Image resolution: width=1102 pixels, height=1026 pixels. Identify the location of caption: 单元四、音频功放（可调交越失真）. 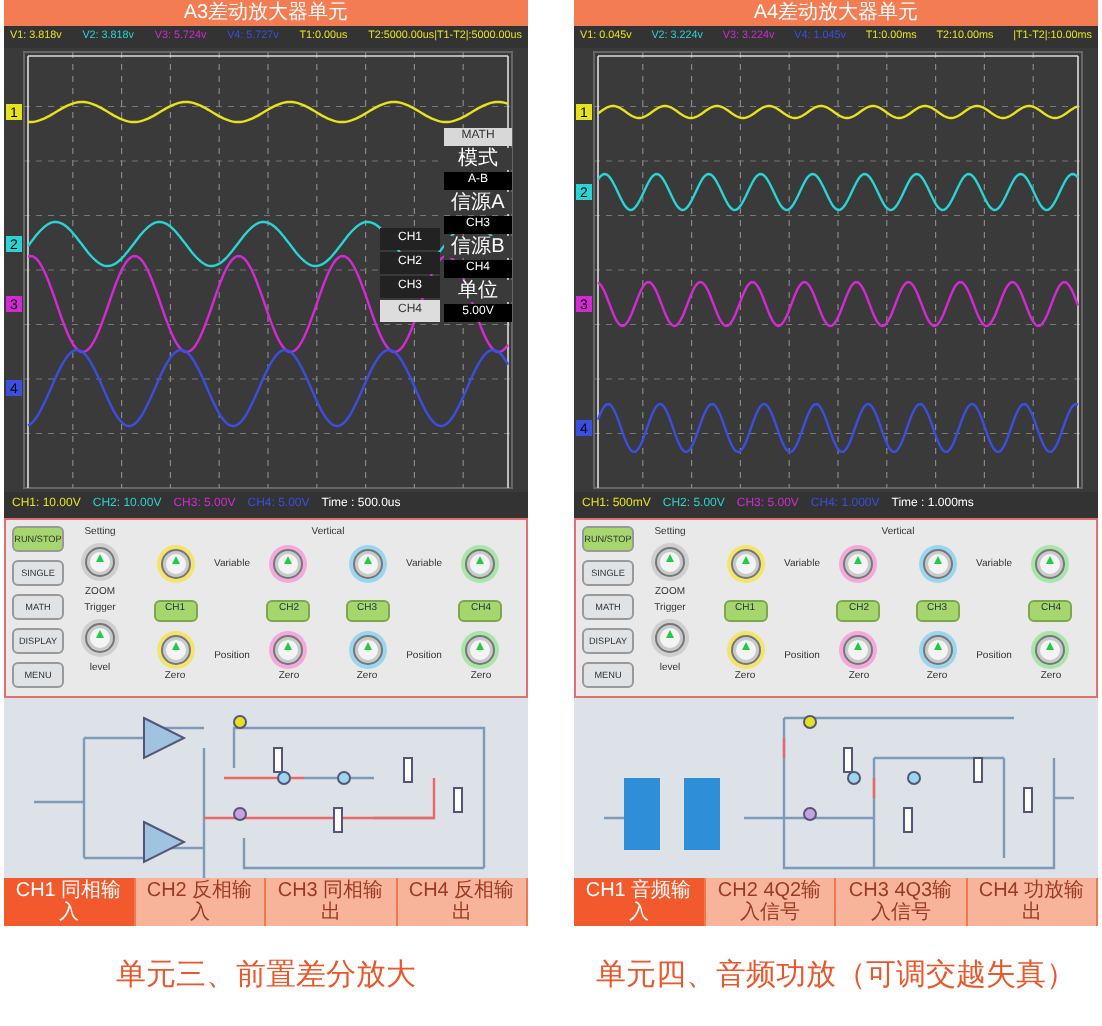
(836, 976).